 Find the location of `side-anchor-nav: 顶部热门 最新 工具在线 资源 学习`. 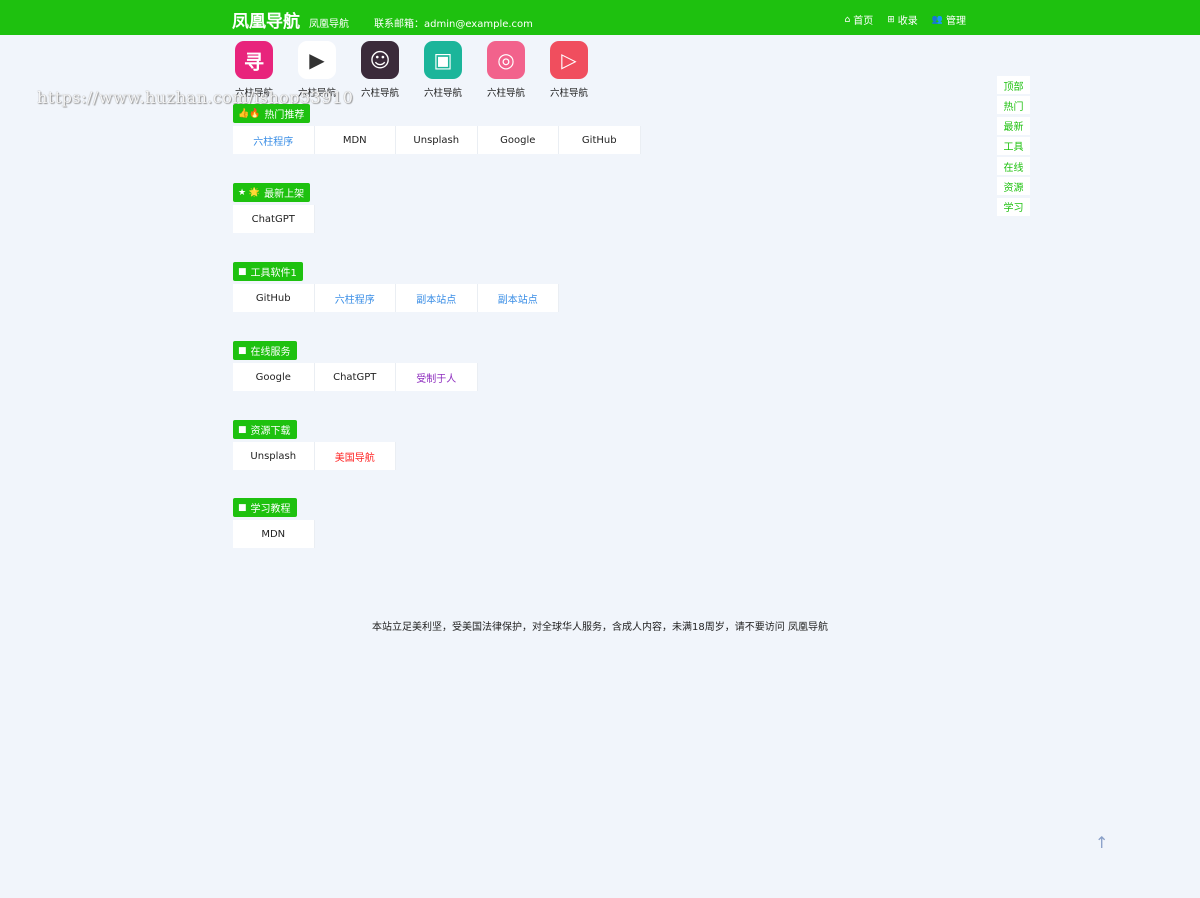

side-anchor-nav: 顶部热门 最新 工具在线 资源 学习 is located at coordinates (1013, 147).